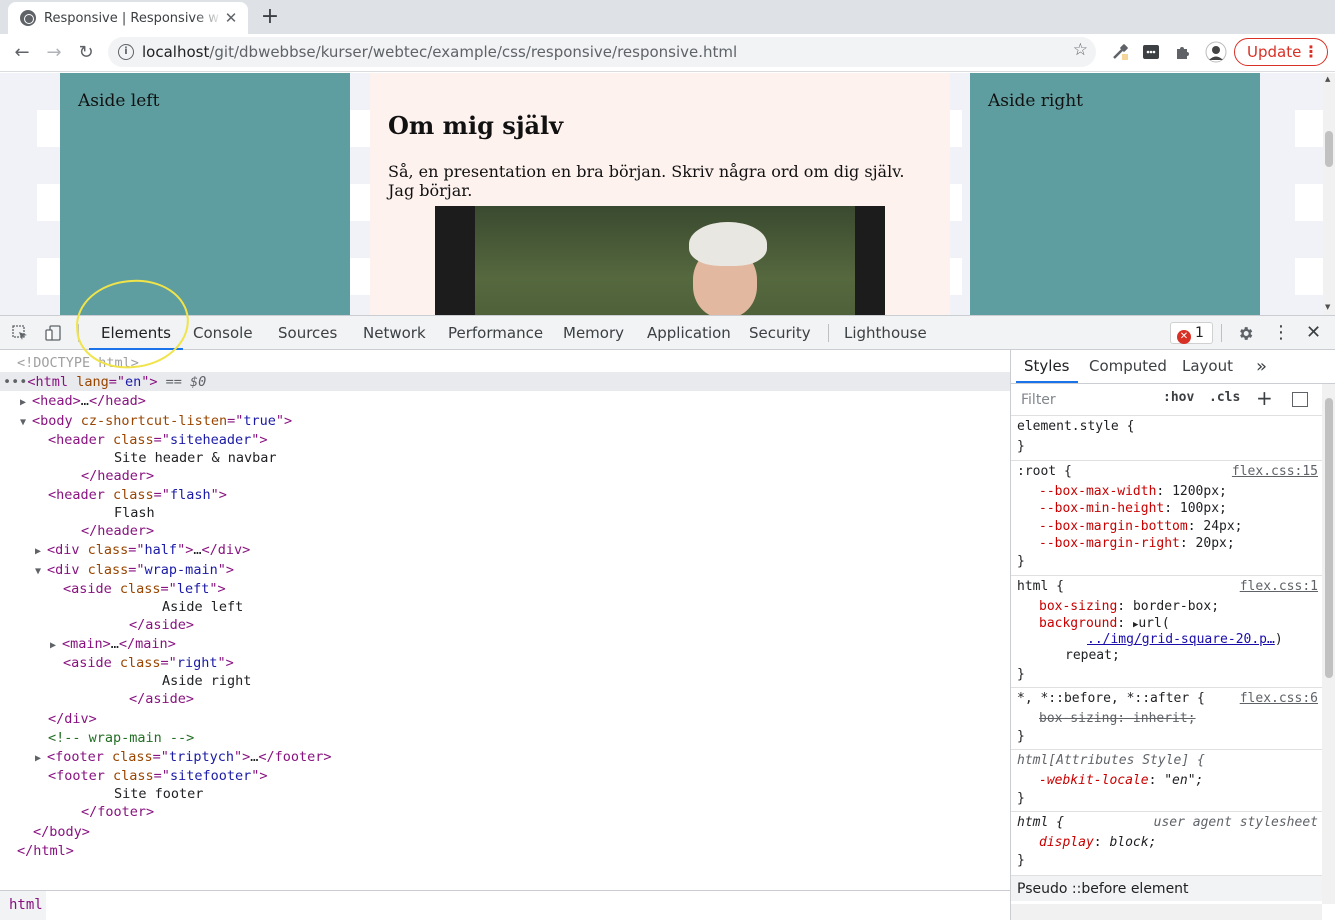  What do you see at coordinates (104, 382) in the screenshot?
I see `dom-html-node: •••<html lang="en"> == $0` at bounding box center [104, 382].